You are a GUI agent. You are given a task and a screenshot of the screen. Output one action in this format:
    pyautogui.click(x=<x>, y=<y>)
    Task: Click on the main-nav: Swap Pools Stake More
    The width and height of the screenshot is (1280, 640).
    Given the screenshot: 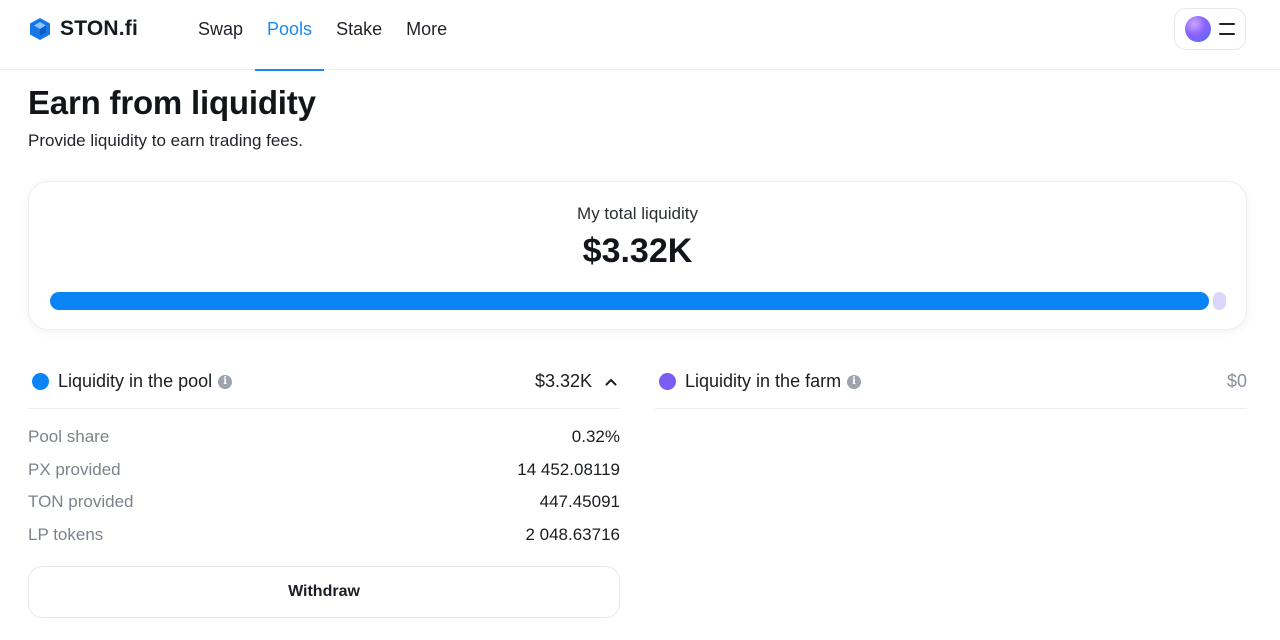 What is the action you would take?
    pyautogui.click(x=322, y=35)
    